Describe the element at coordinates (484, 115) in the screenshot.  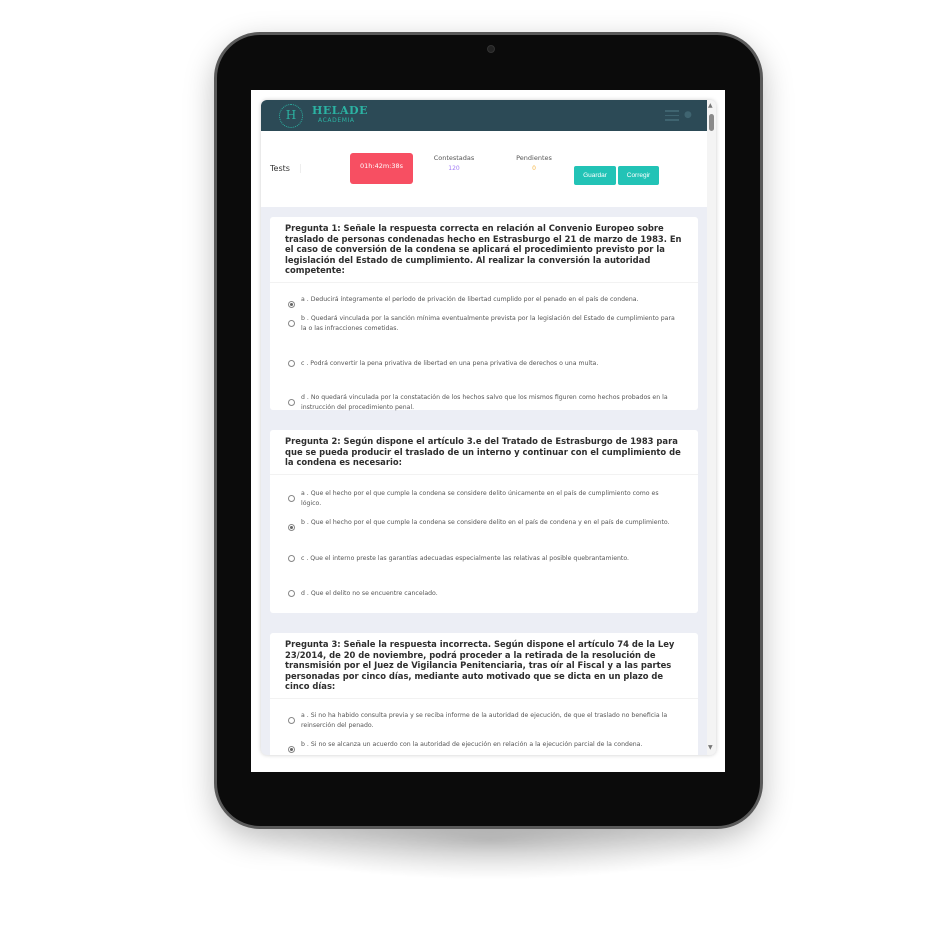
I see `app-header: H HELADE ACADEMIA ●` at that location.